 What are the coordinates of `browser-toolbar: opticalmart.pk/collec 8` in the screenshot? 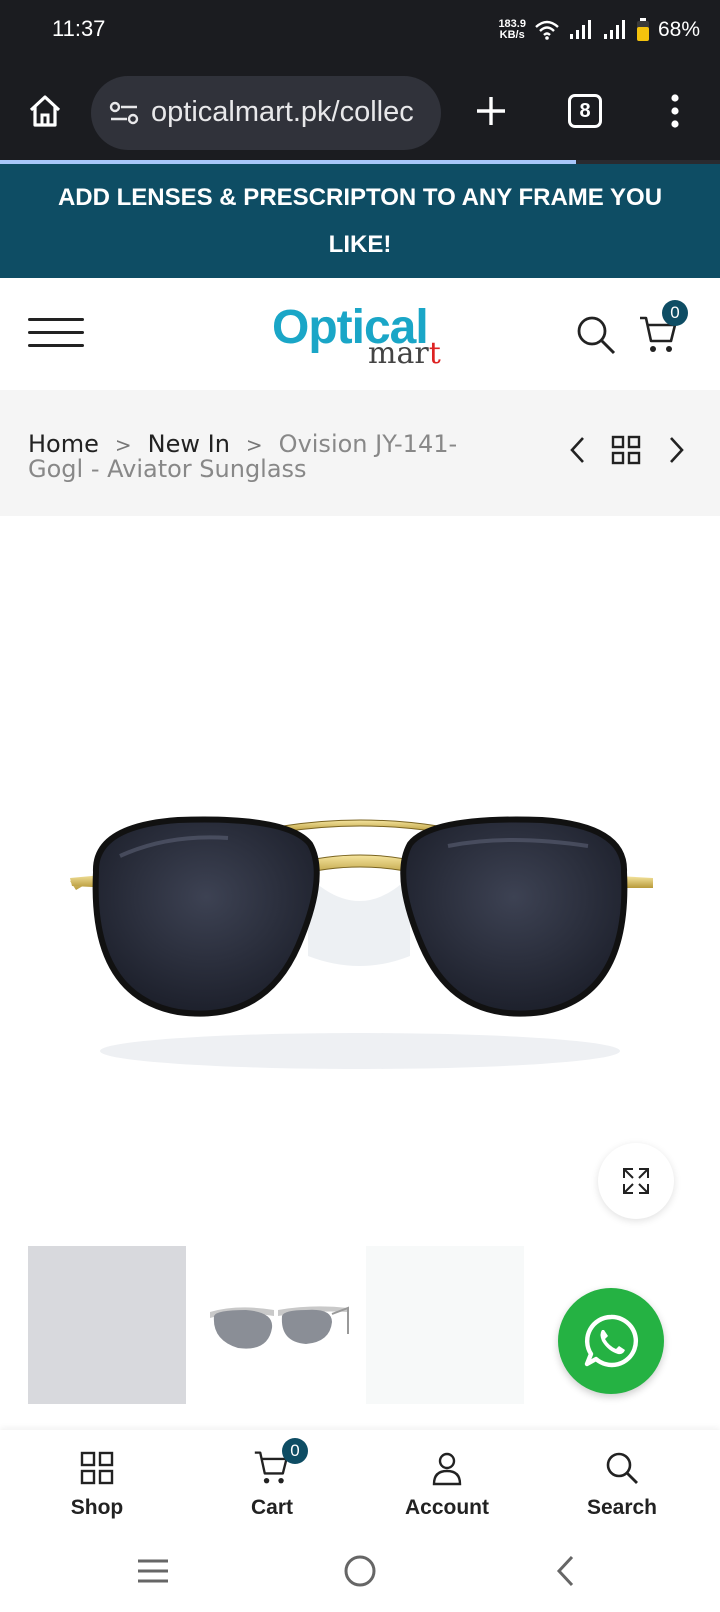 It's located at (360, 112).